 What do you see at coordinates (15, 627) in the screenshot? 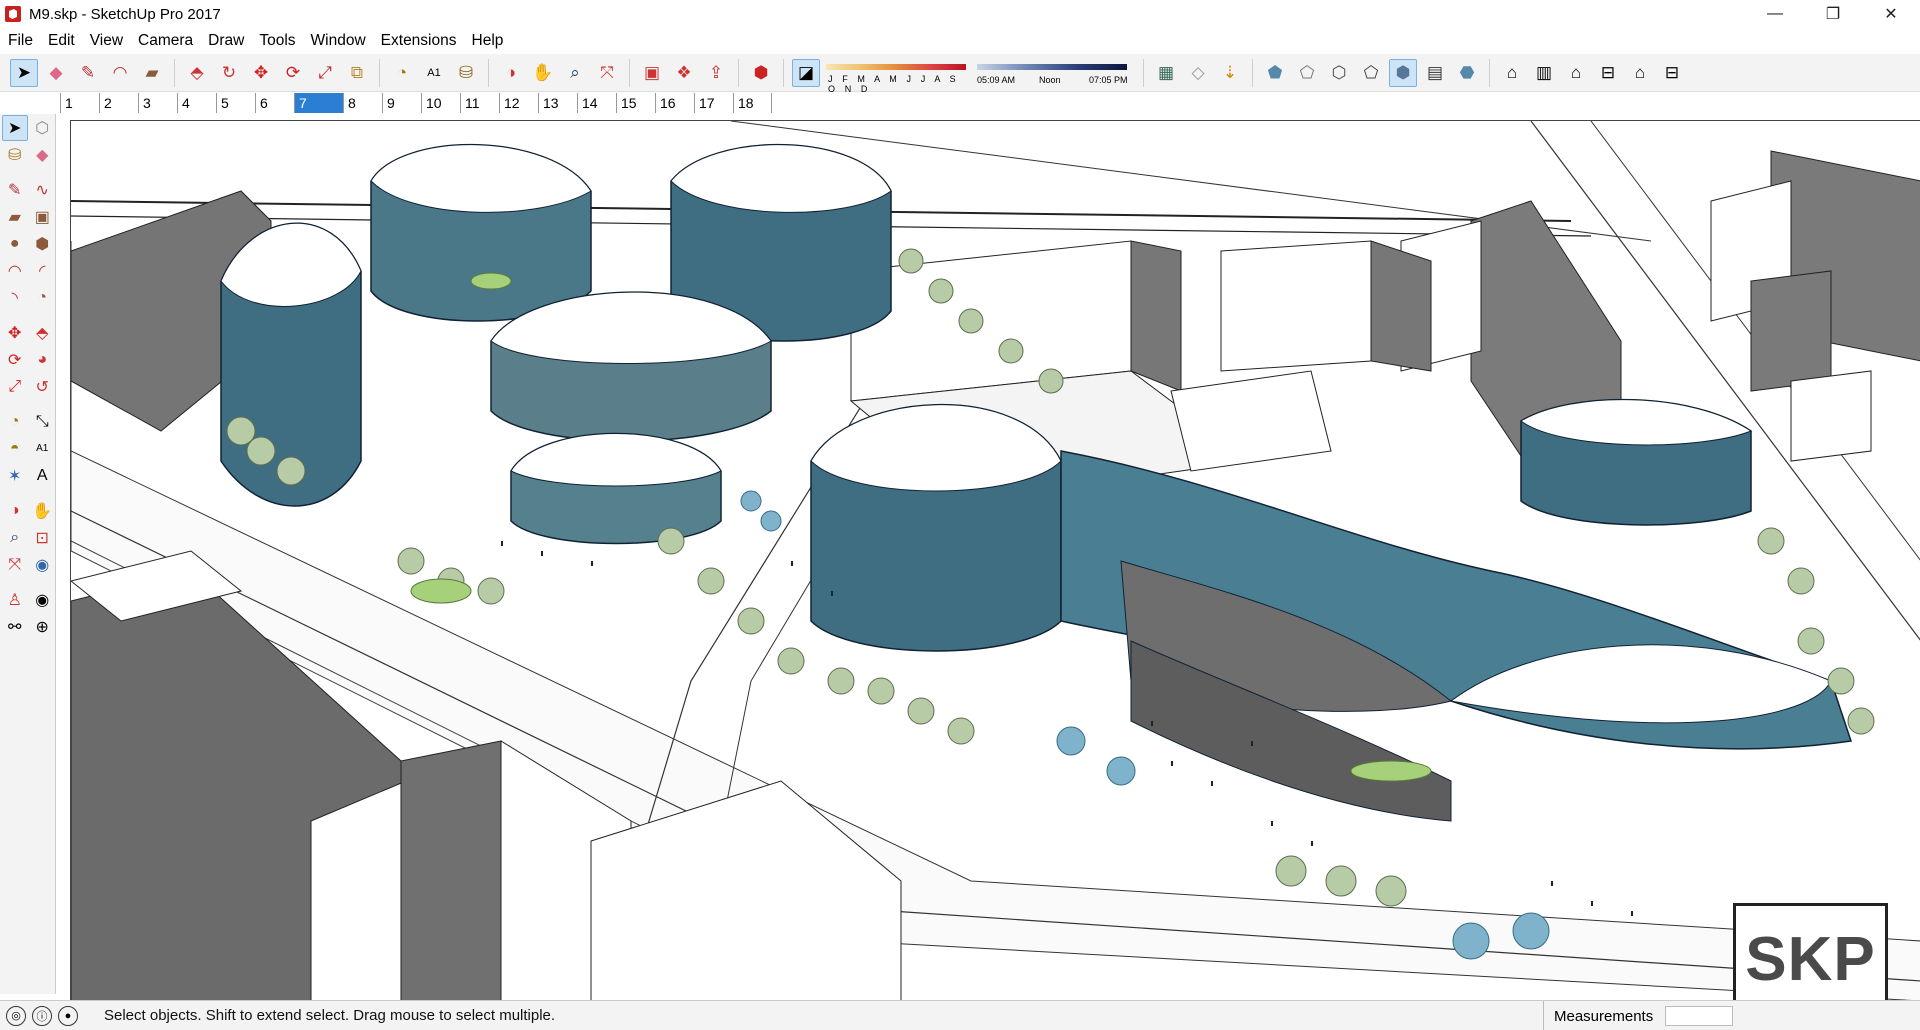
I see `walk-icon: ⚯` at bounding box center [15, 627].